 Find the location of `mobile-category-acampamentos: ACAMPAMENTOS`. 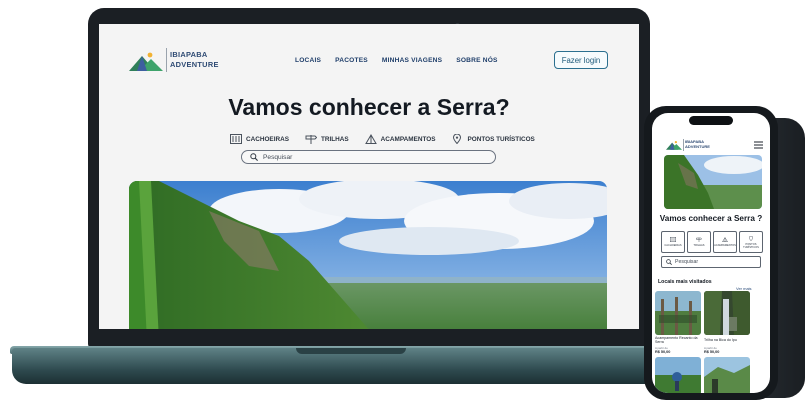

mobile-category-acampamentos: ACAMPAMENTOS is located at coordinates (725, 242).